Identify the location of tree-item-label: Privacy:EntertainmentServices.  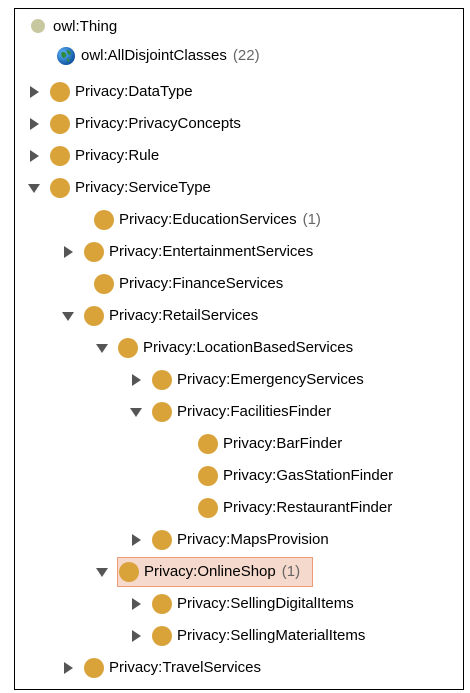
(211, 251).